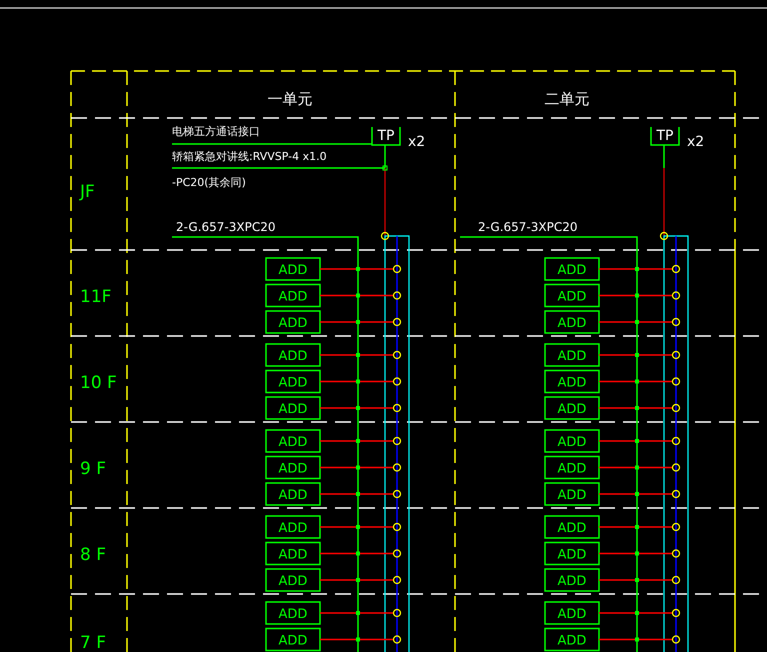  Describe the element at coordinates (93, 642) in the screenshot. I see `floor-label: 7 F` at that location.